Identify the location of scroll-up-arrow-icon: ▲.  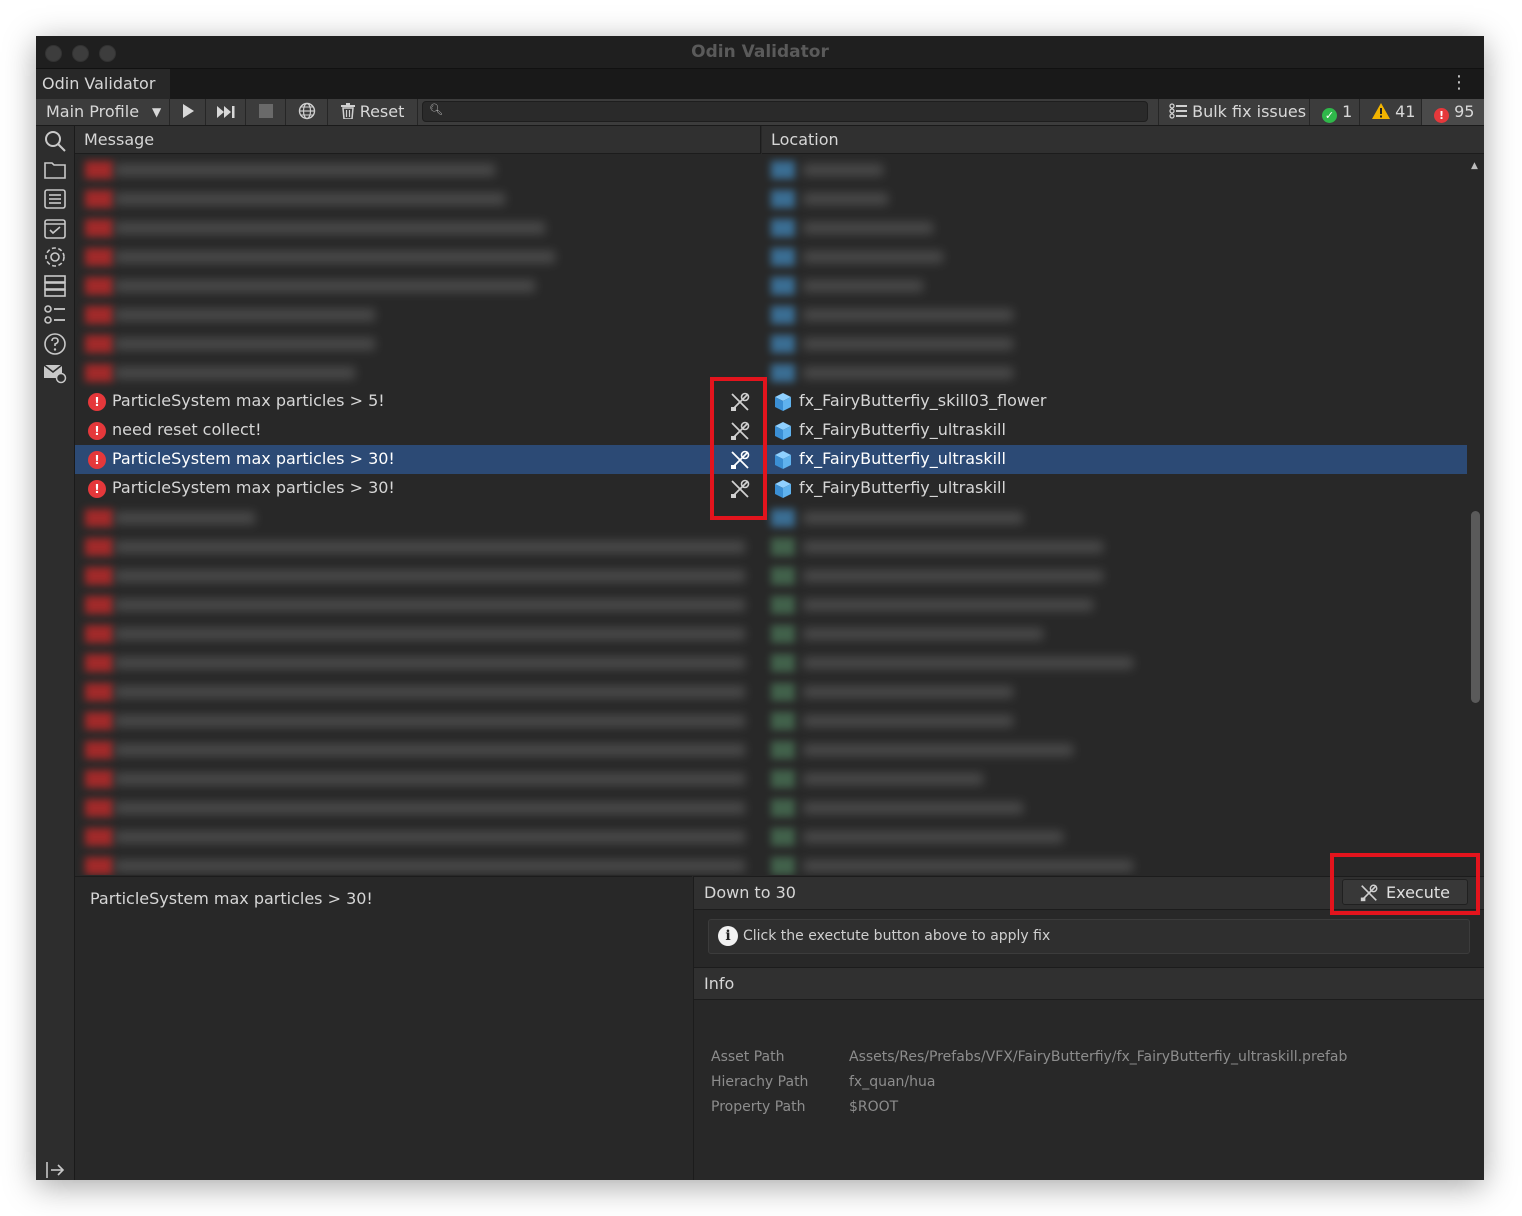
(1474, 166).